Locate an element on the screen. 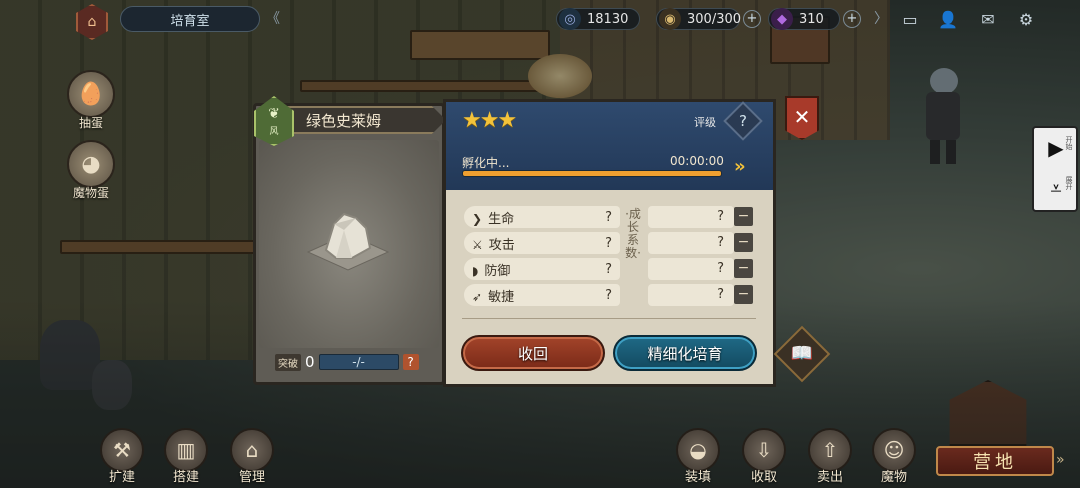 This screenshot has width=1080, height=488. add-stamina-button: + is located at coordinates (752, 19).